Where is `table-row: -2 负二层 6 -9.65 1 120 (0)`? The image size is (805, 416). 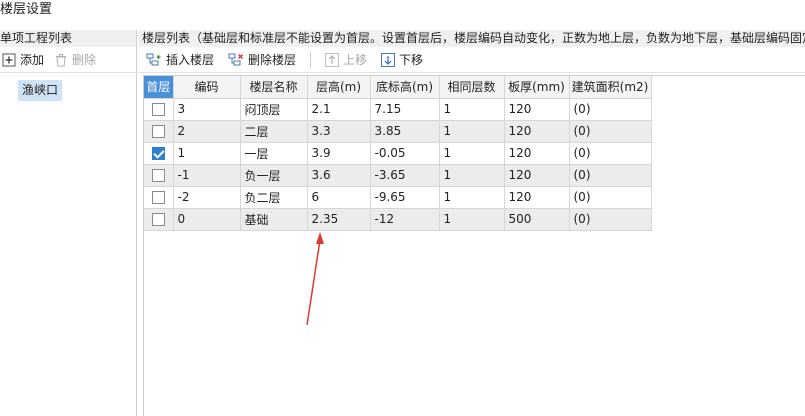
table-row: -2 负二层 6 -9.65 1 120 (0) is located at coordinates (398, 197).